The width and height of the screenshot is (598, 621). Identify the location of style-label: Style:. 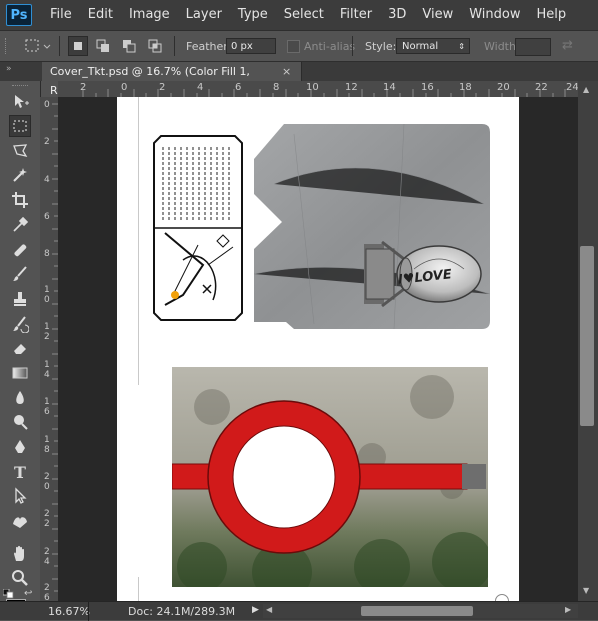
(381, 46).